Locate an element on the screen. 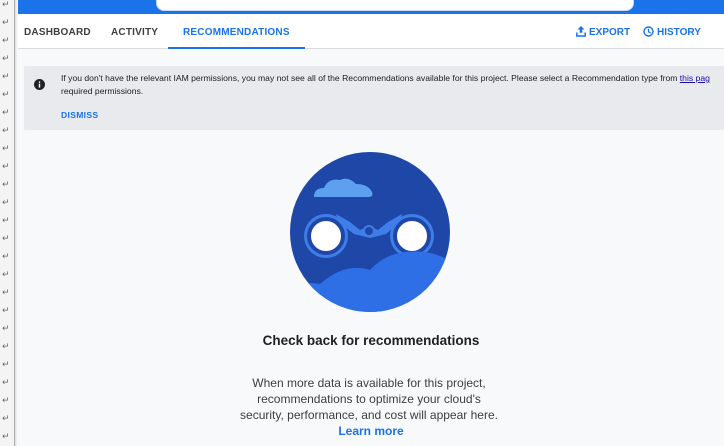 This screenshot has width=724, height=446. editor-gutter: ↵ ↵ ↵ ↵ ↵ ↵ ↵ ↵ ↵ ↵ ↵ ↵ ↵ ↵ ↵ ↵ ↵ ↵ ↵ ↵ ↵ ↵ ↵ ↵ ↵ is located at coordinates (7, 223).